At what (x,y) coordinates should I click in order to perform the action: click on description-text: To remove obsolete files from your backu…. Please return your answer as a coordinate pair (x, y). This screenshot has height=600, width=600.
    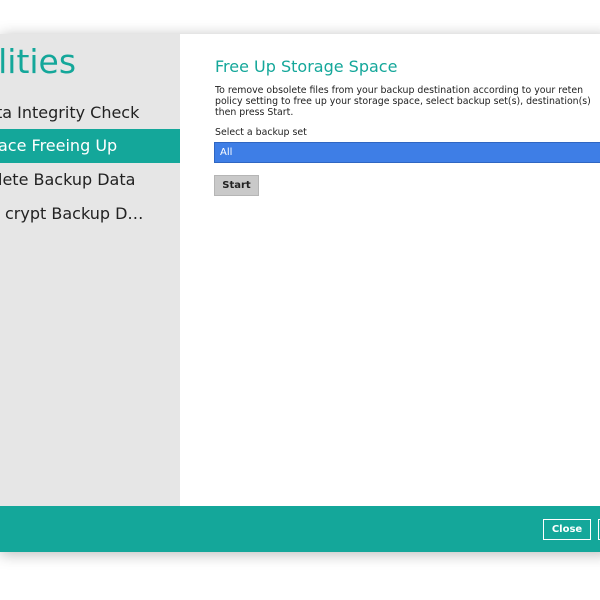
    Looking at the image, I should click on (403, 101).